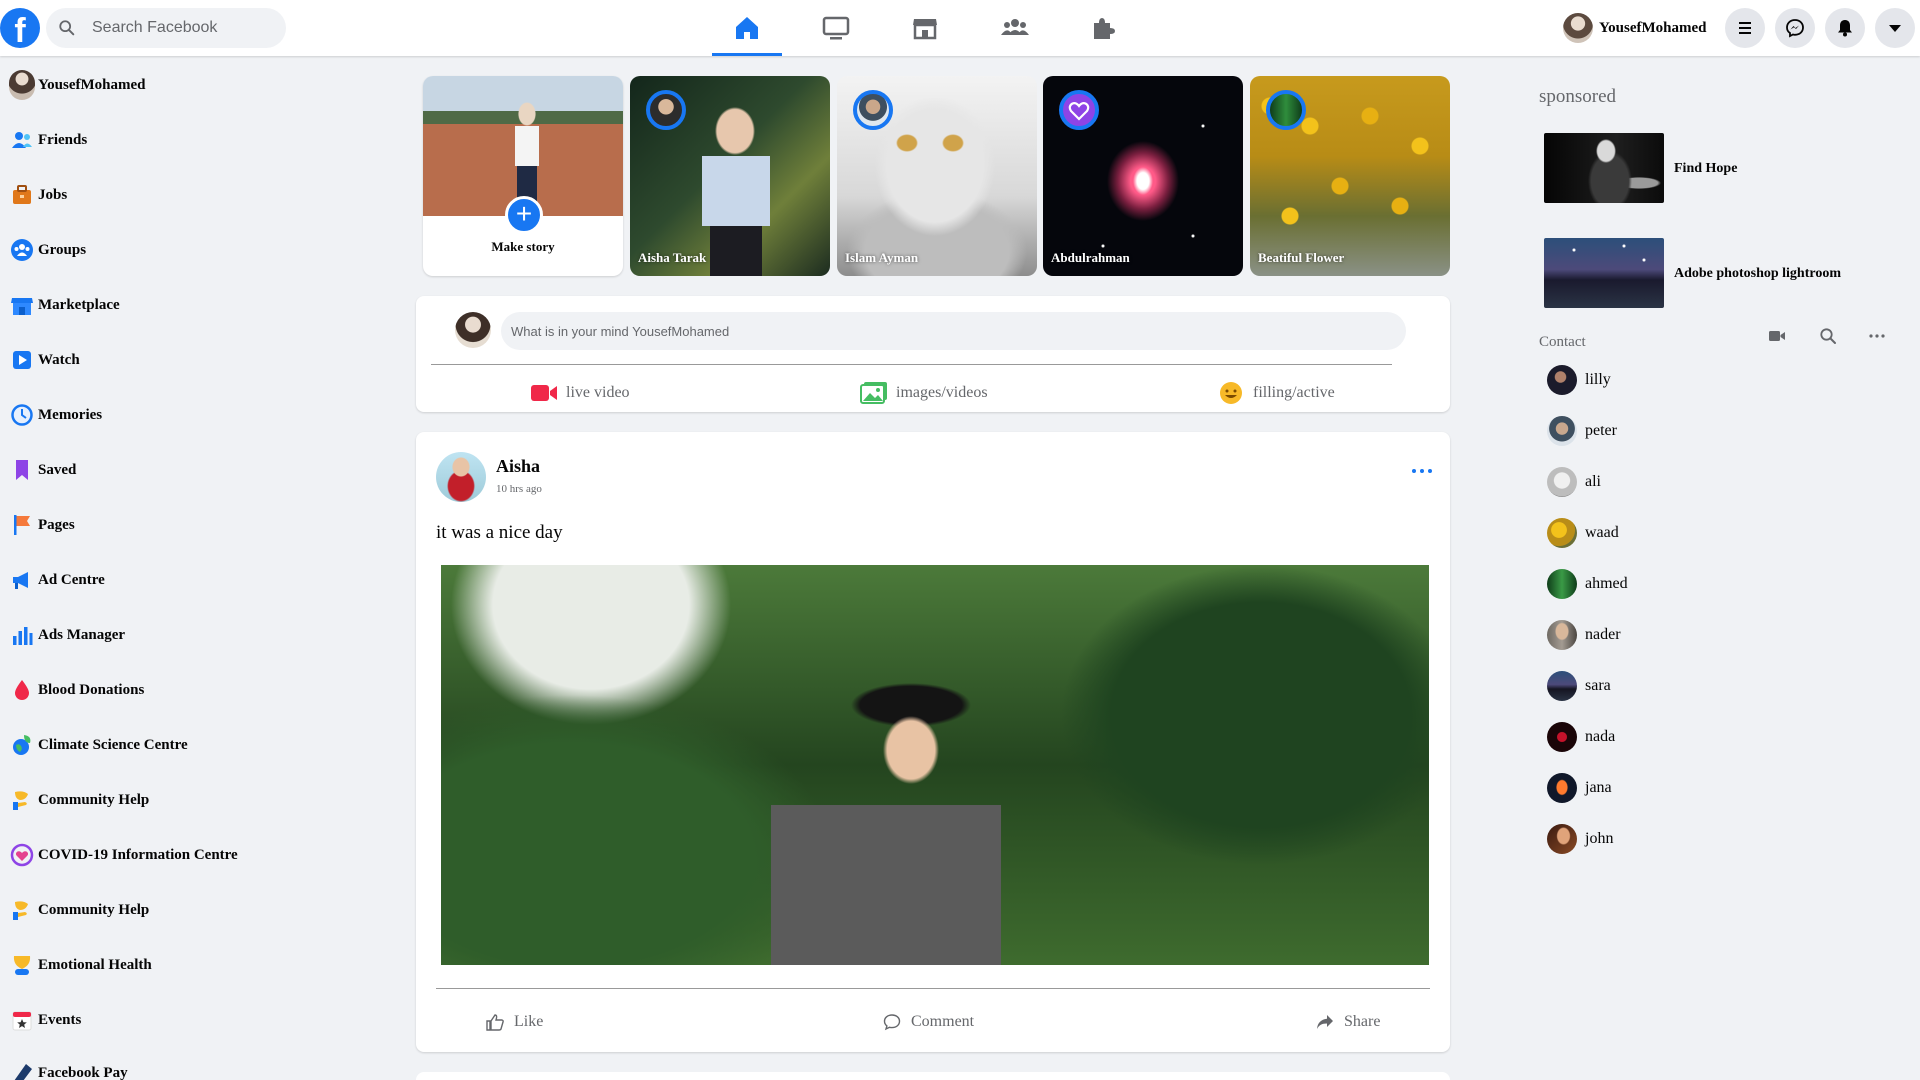 The image size is (1920, 1080). I want to click on contact-name: jana, so click(1598, 787).